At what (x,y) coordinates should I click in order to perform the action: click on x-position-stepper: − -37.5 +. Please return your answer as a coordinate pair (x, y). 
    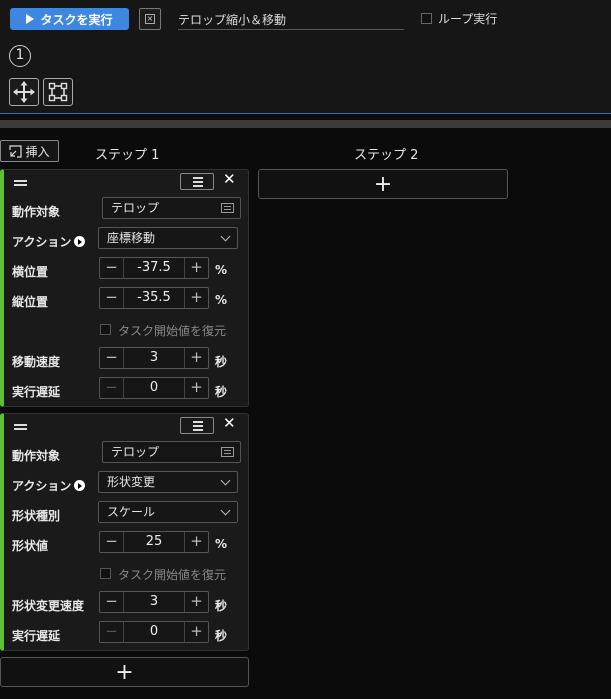
    Looking at the image, I should click on (154, 268).